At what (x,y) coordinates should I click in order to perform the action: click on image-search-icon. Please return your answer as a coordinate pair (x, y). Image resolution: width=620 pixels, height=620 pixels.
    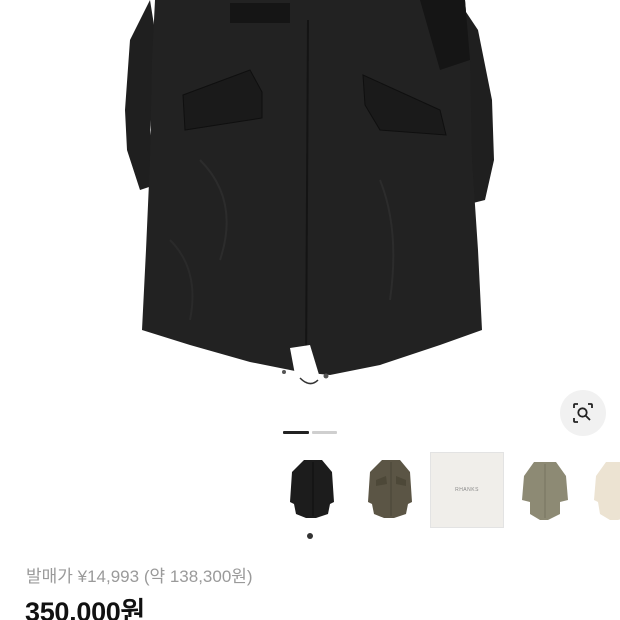
    Looking at the image, I should click on (583, 413).